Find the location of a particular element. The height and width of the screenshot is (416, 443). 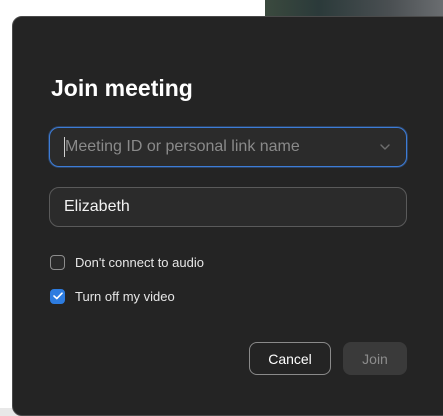

display-name-input is located at coordinates (228, 207).